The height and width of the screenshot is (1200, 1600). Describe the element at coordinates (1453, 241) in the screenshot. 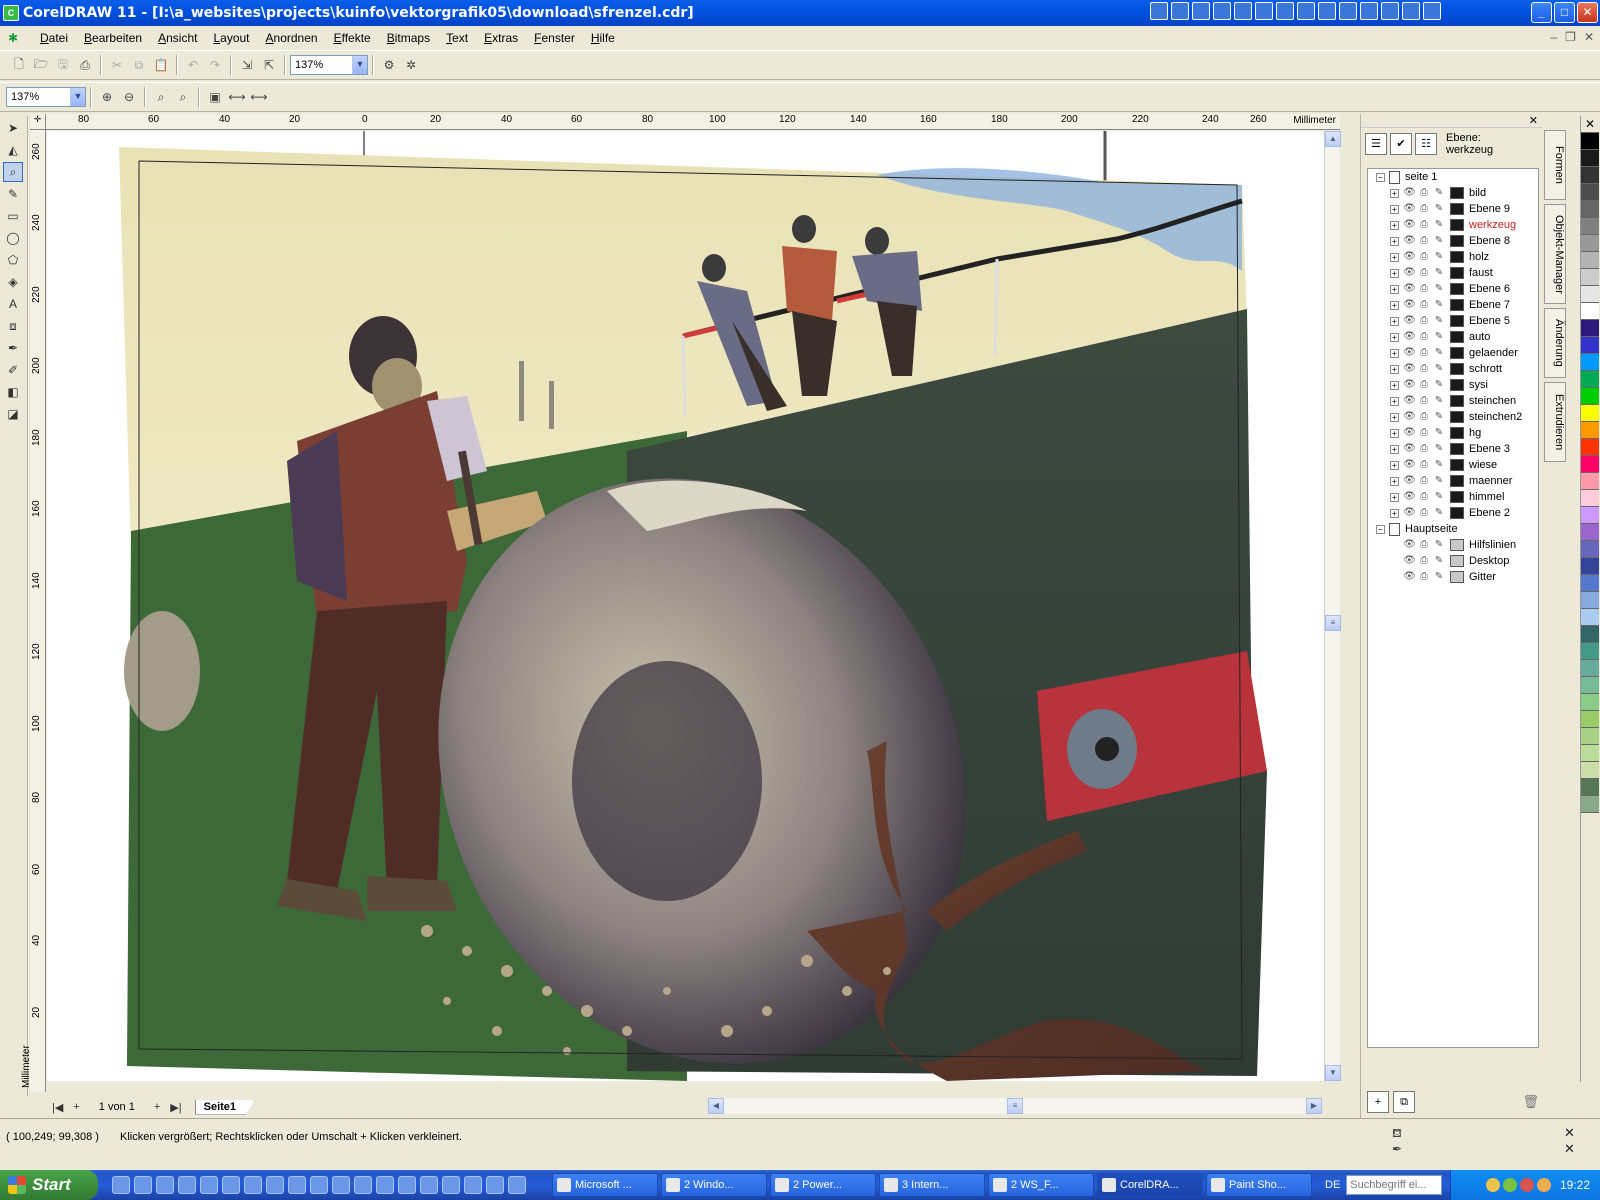

I see `layer-row: + 👁 ⎙ ✎ Ebene 8` at that location.